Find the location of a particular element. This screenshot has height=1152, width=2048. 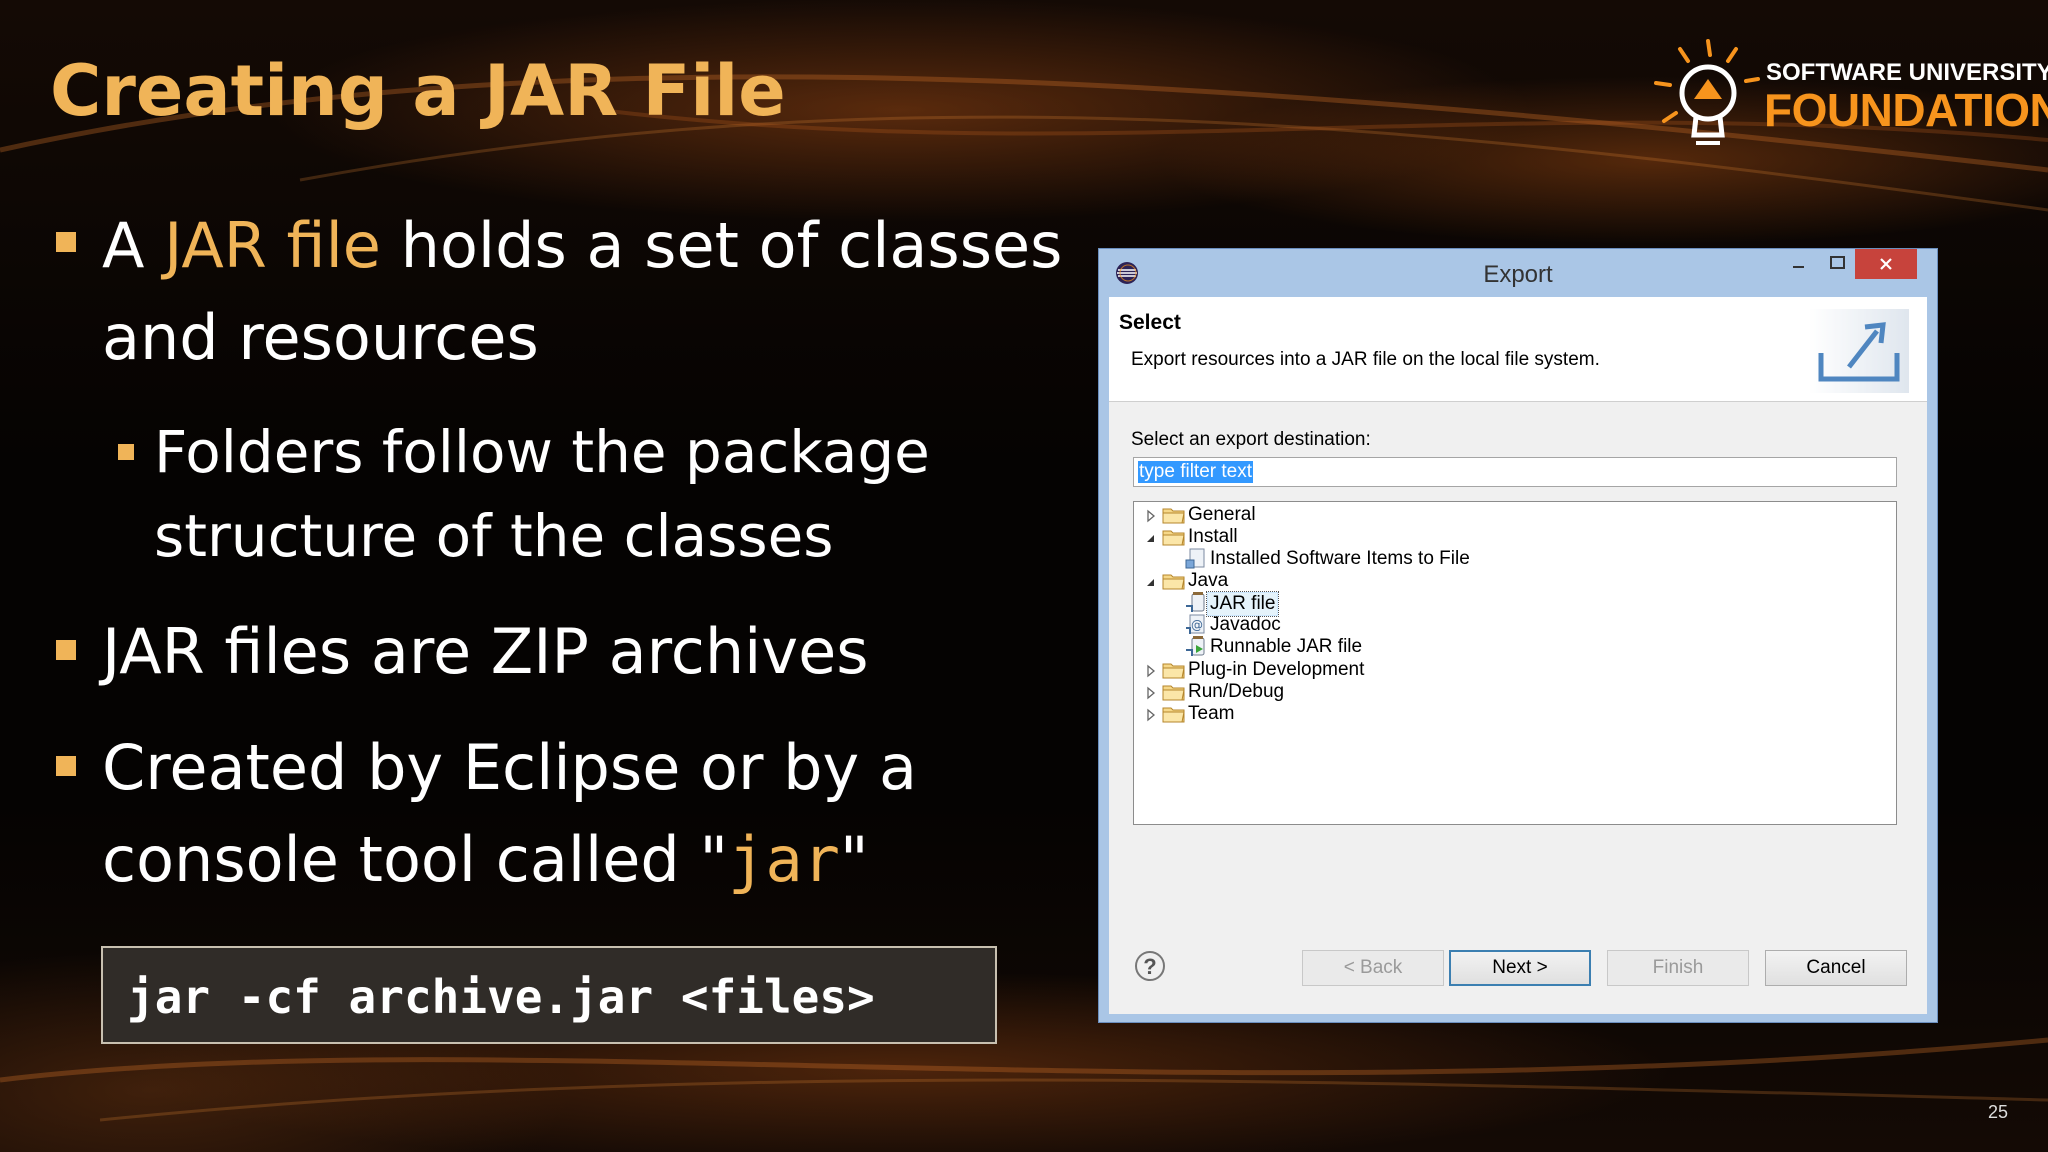

dialog-titlebar: Export is located at coordinates (1518, 273).